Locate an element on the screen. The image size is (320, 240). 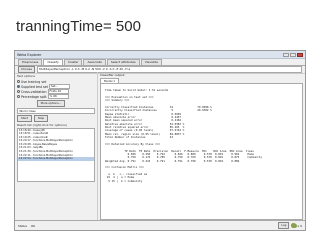
tab-select-attributes: Select attributes is located at coordinates (123, 62).